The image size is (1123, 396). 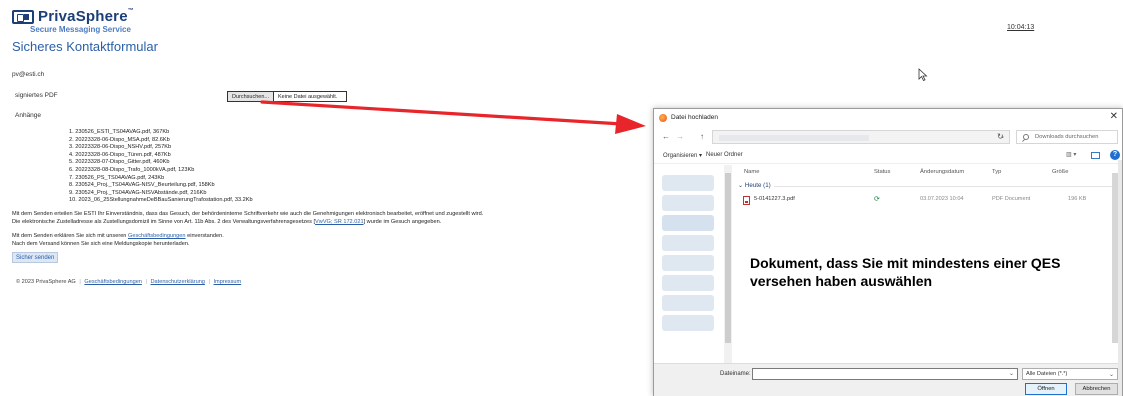 I want to click on view-options-button: ▥ ▾, so click(x=1071, y=154).